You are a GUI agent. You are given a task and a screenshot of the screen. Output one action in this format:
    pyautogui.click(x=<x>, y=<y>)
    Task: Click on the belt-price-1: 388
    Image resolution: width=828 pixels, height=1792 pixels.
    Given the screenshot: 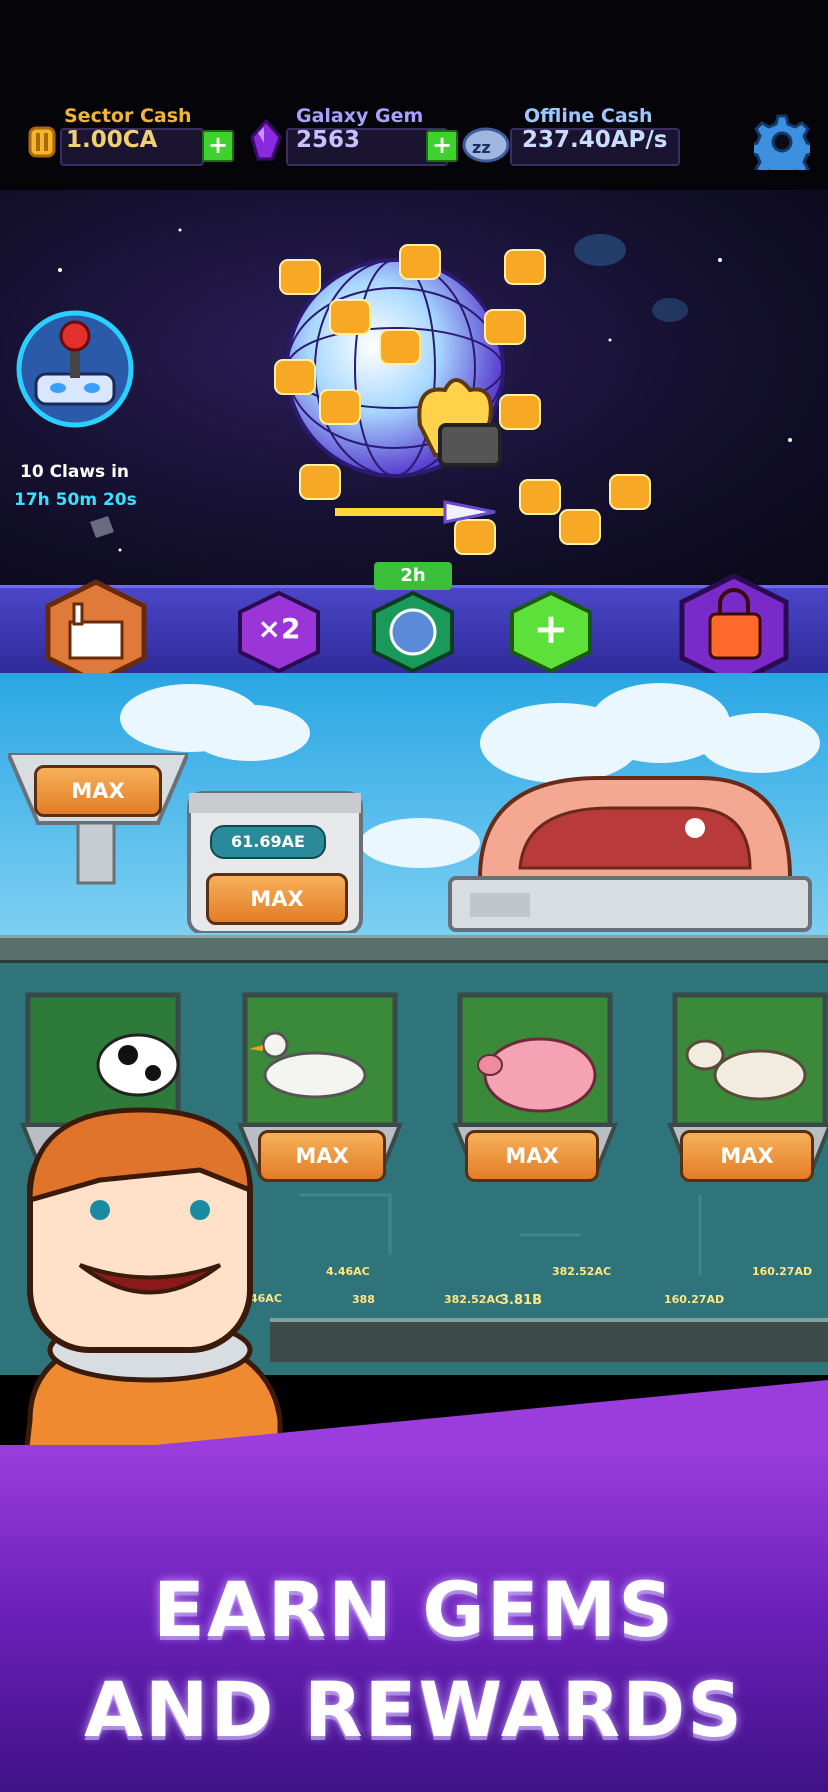 What is the action you would take?
    pyautogui.click(x=363, y=1299)
    